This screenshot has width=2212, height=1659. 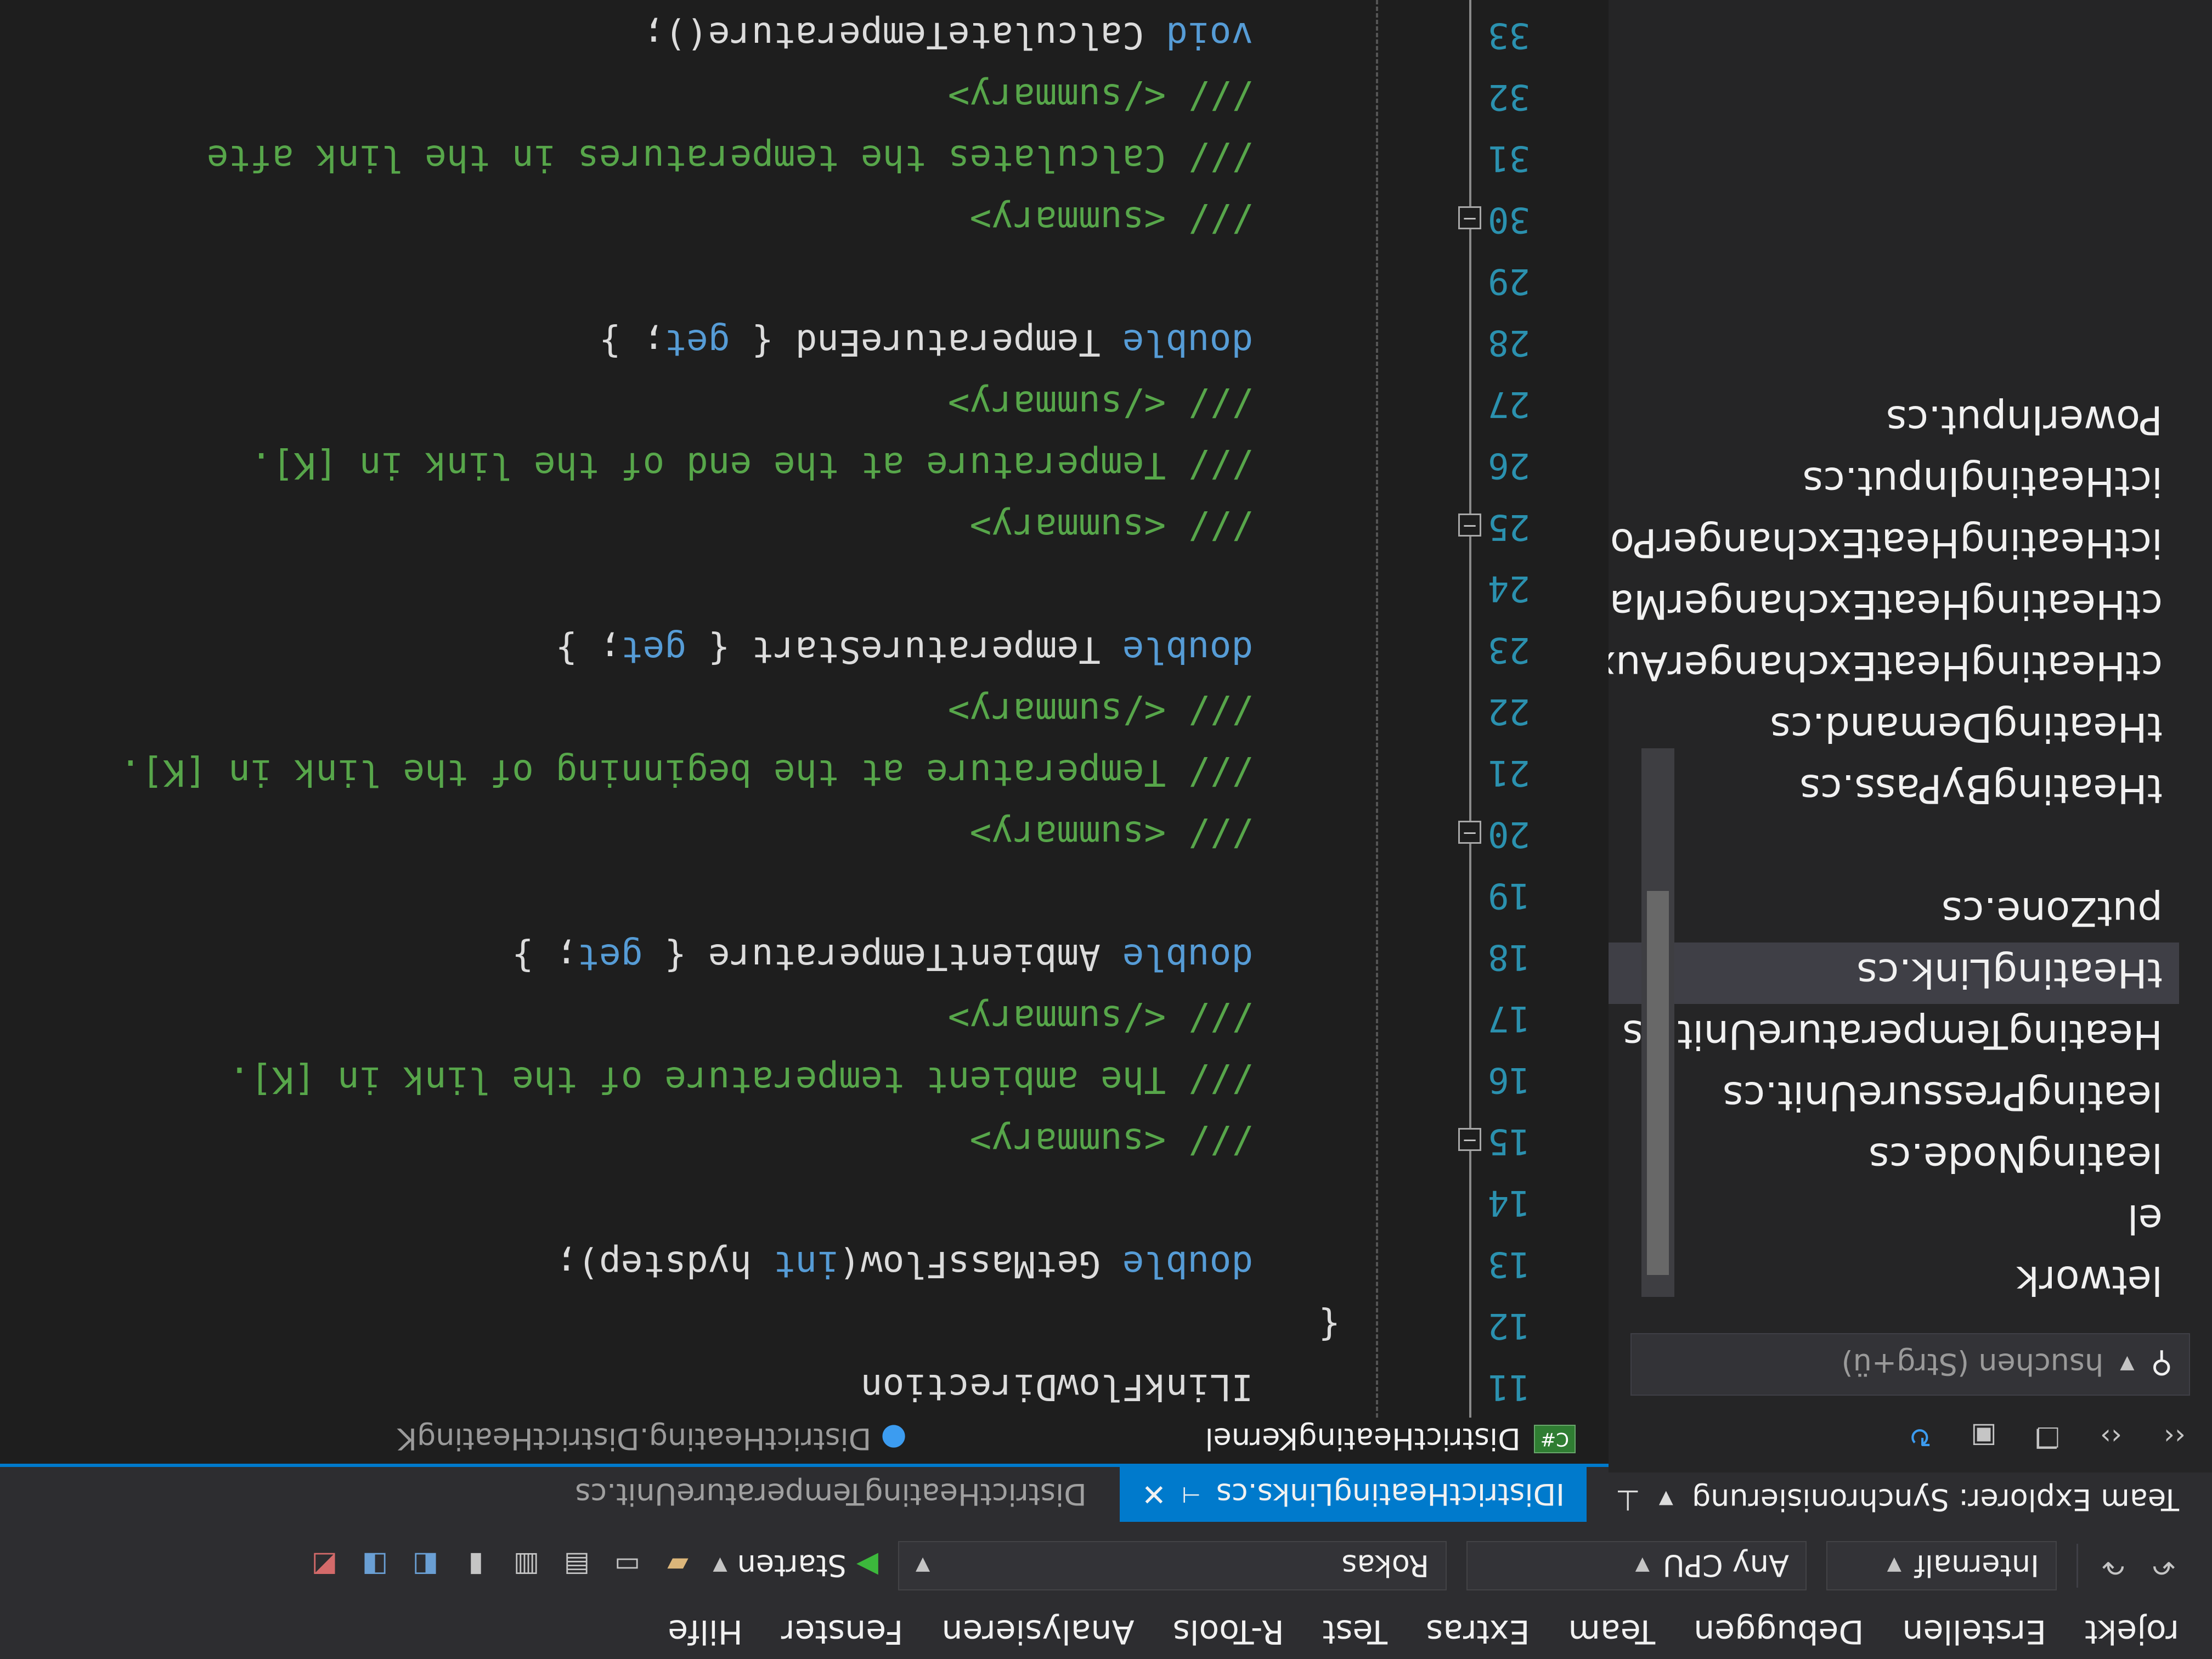 What do you see at coordinates (1984, 1437) in the screenshot?
I see `window-icon: ▣` at bounding box center [1984, 1437].